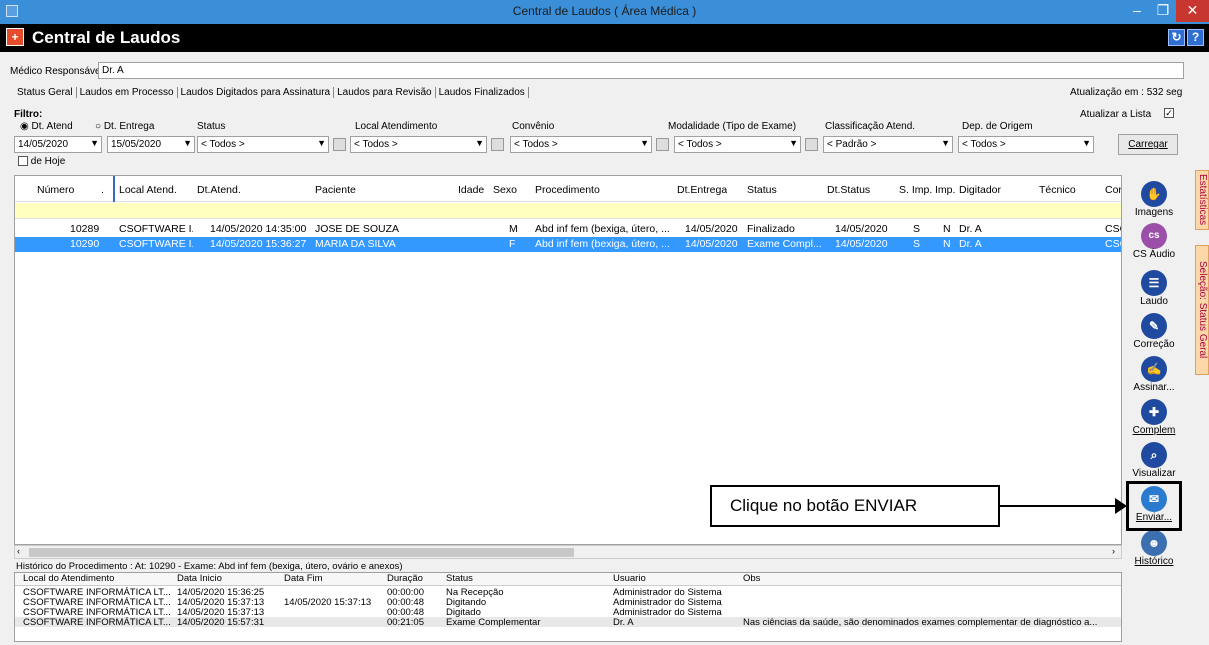 The image size is (1209, 645). I want to click on convenio-select: < Todos > ▼, so click(581, 144).